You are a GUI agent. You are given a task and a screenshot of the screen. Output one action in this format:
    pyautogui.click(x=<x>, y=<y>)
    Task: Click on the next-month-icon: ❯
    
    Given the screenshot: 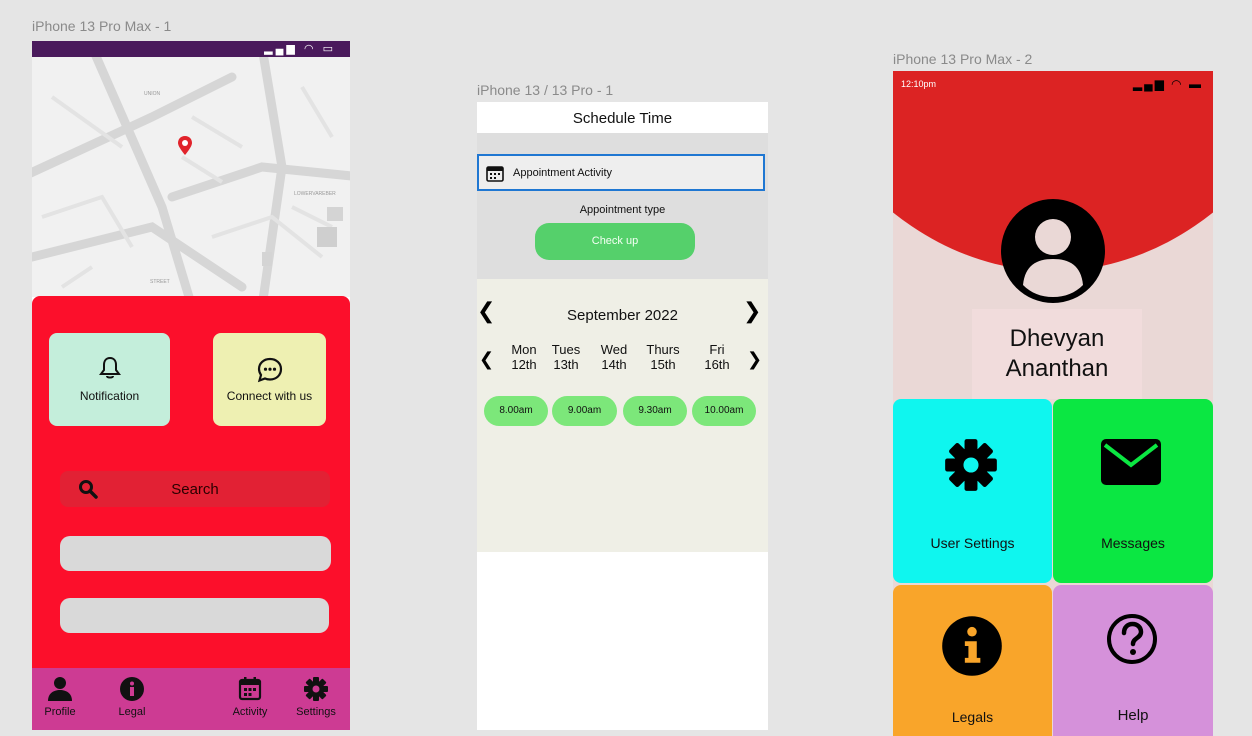 What is the action you would take?
    pyautogui.click(x=752, y=311)
    